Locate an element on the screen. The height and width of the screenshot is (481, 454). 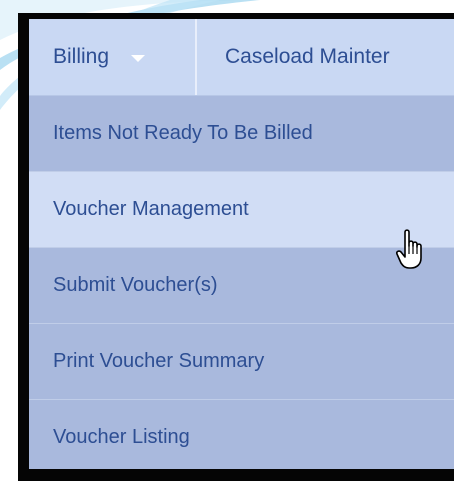
menu-caseload-maintenance: Caseload Mainter is located at coordinates (293, 57).